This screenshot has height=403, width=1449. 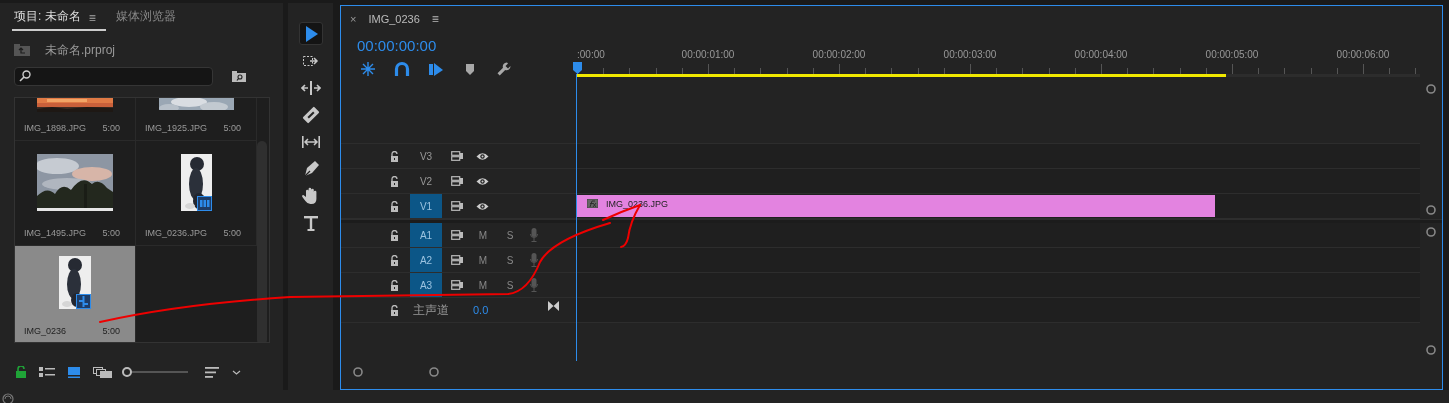 What do you see at coordinates (196, 119) in the screenshot?
I see `media-item: IMG_1925.JPG 5:00` at bounding box center [196, 119].